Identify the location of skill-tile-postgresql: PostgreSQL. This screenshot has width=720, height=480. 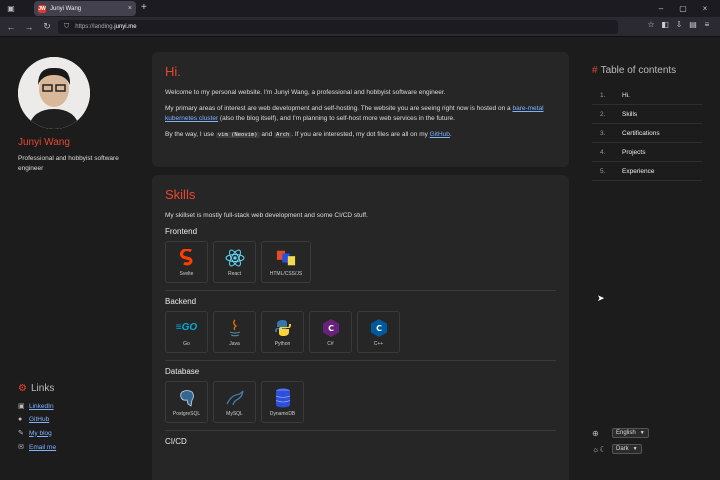
(186, 402).